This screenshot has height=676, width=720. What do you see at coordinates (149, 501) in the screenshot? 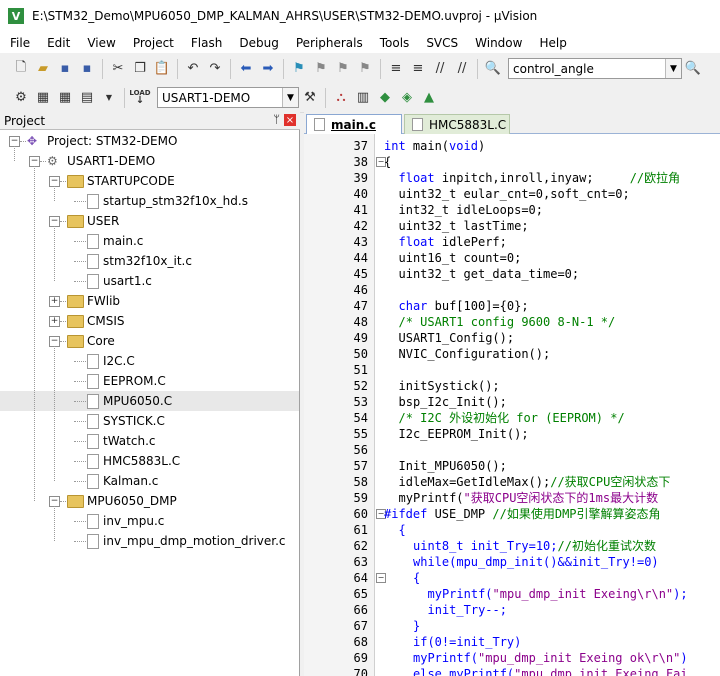
I see `tree-item: − MPU6050_DMP` at bounding box center [149, 501].